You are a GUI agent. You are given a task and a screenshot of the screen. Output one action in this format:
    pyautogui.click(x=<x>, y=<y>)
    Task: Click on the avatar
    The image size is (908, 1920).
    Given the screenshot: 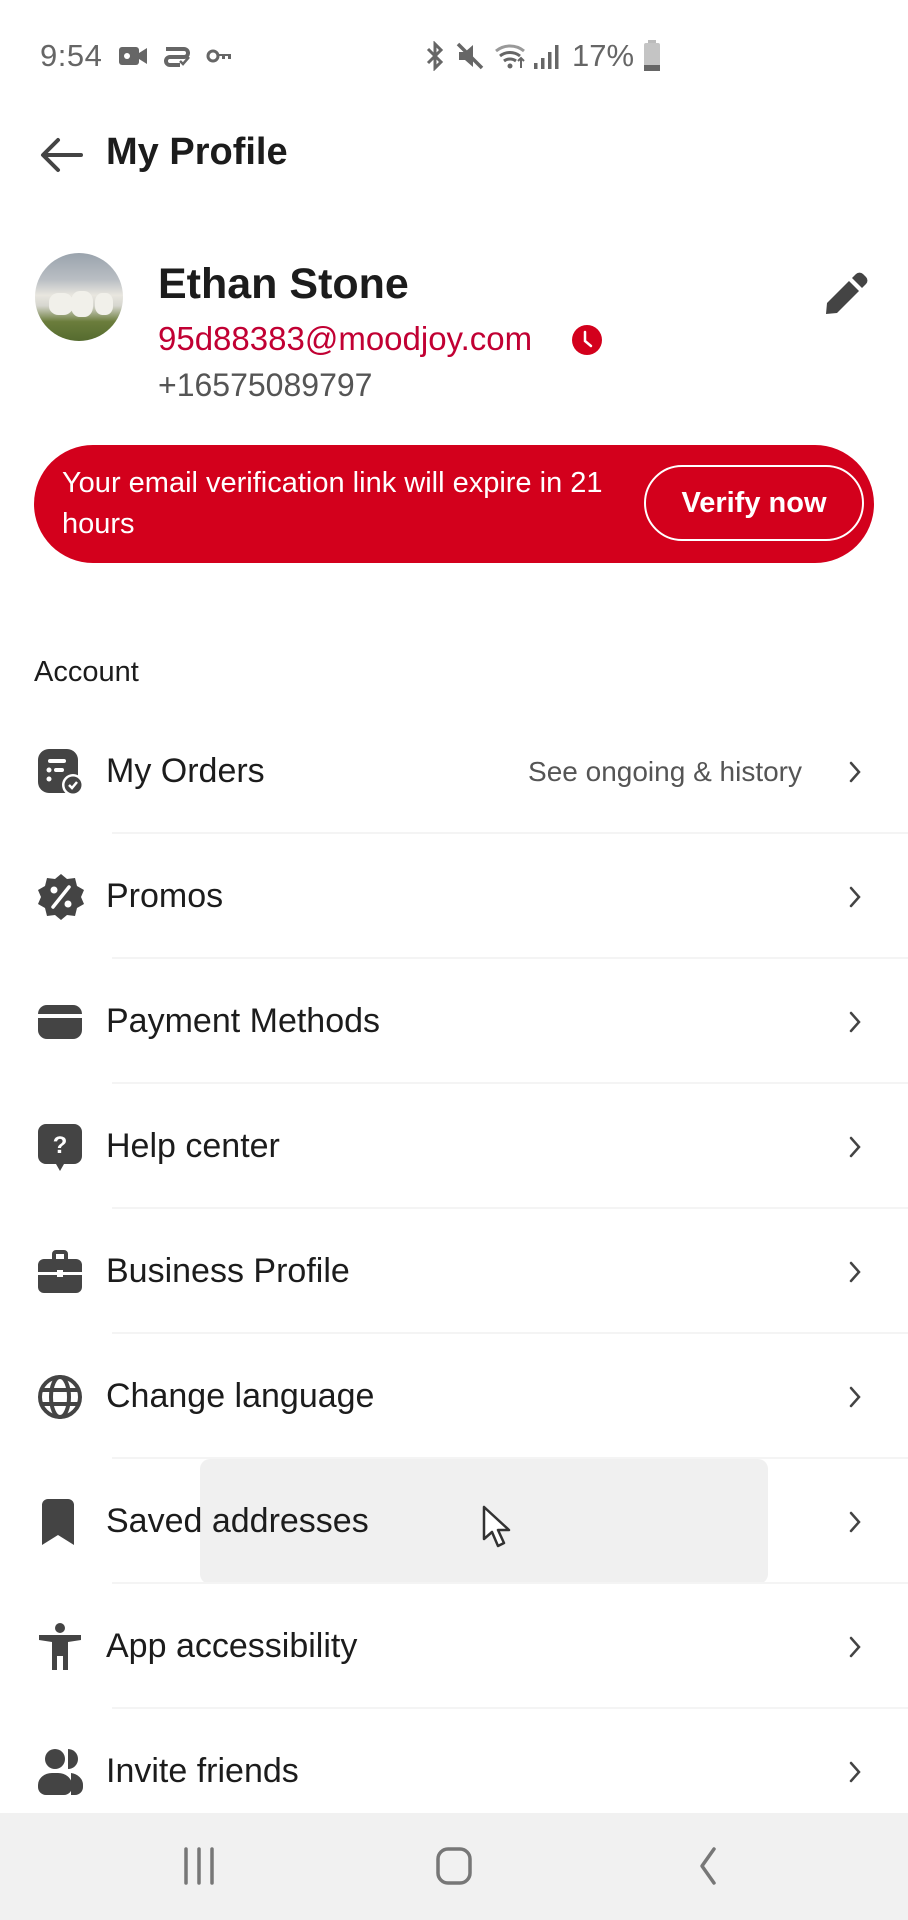 What is the action you would take?
    pyautogui.click(x=79, y=297)
    